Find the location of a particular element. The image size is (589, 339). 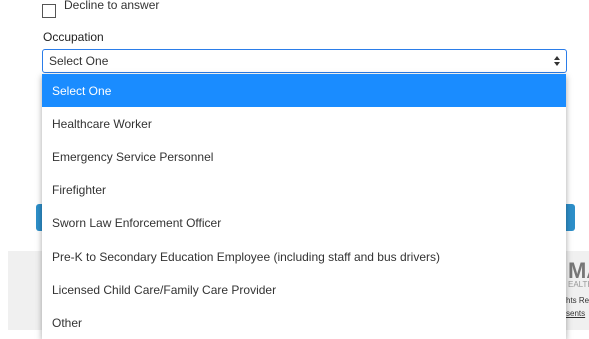

occupation-label: Occupation is located at coordinates (73, 37).